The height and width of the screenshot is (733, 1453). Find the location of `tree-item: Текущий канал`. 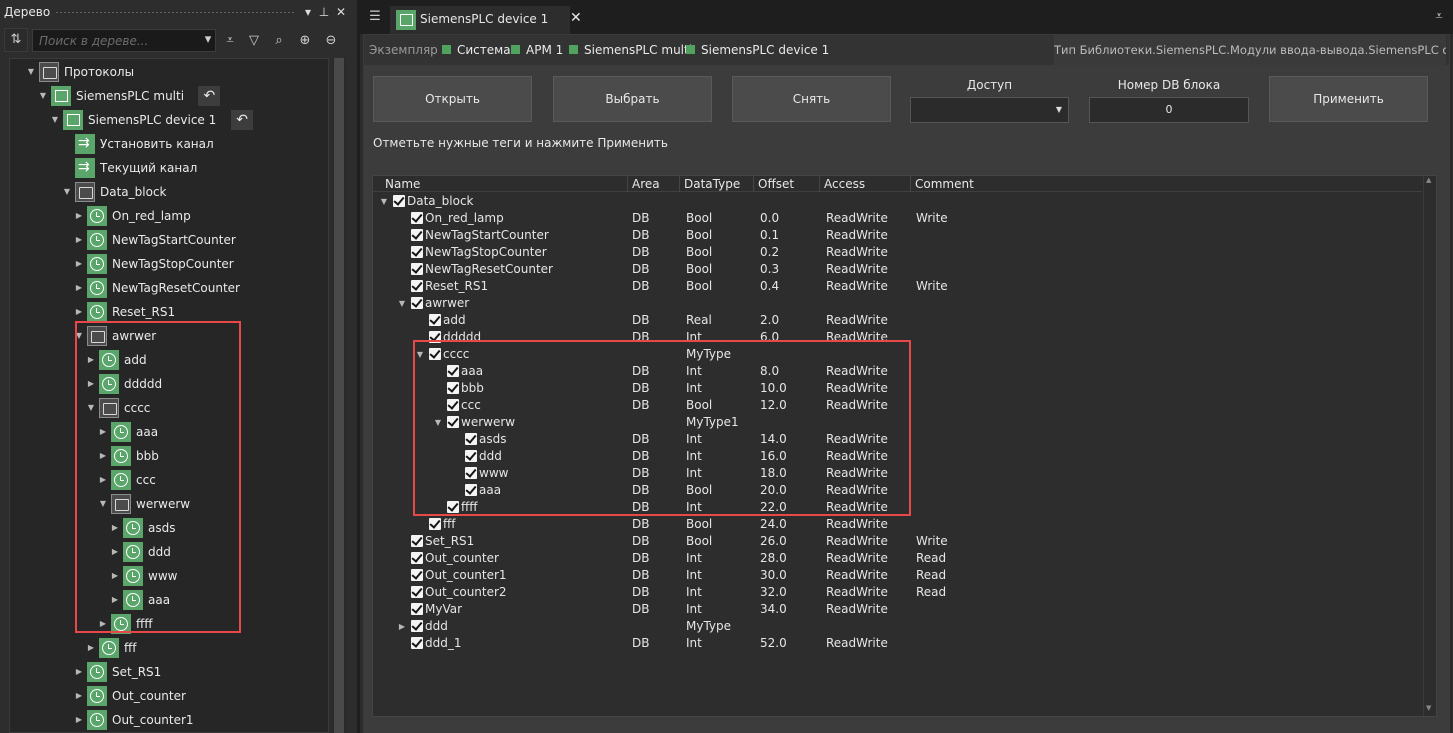

tree-item: Текущий канал is located at coordinates (169, 167).